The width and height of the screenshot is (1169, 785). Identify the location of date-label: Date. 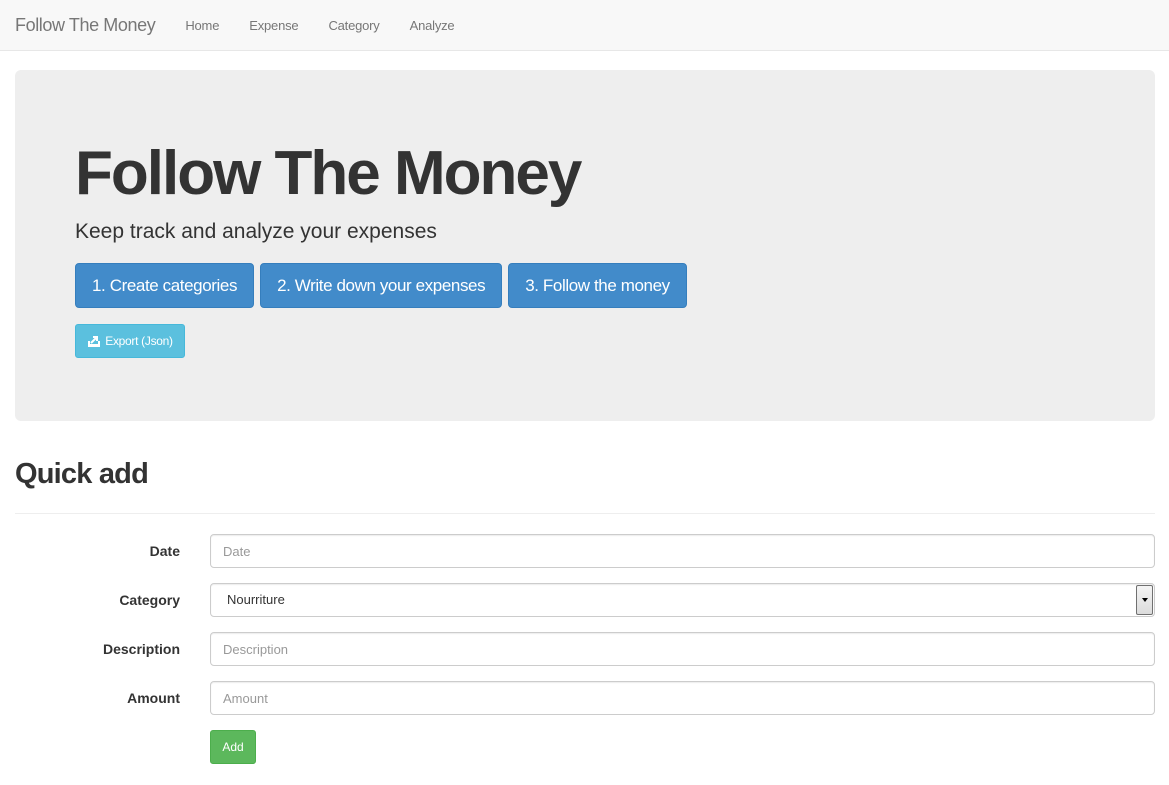
(164, 551).